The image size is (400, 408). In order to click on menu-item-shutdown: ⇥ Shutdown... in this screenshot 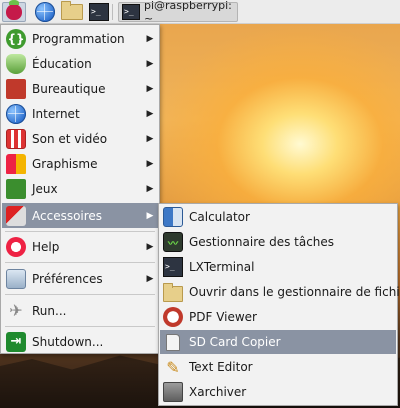, I will do `click(80, 341)`.